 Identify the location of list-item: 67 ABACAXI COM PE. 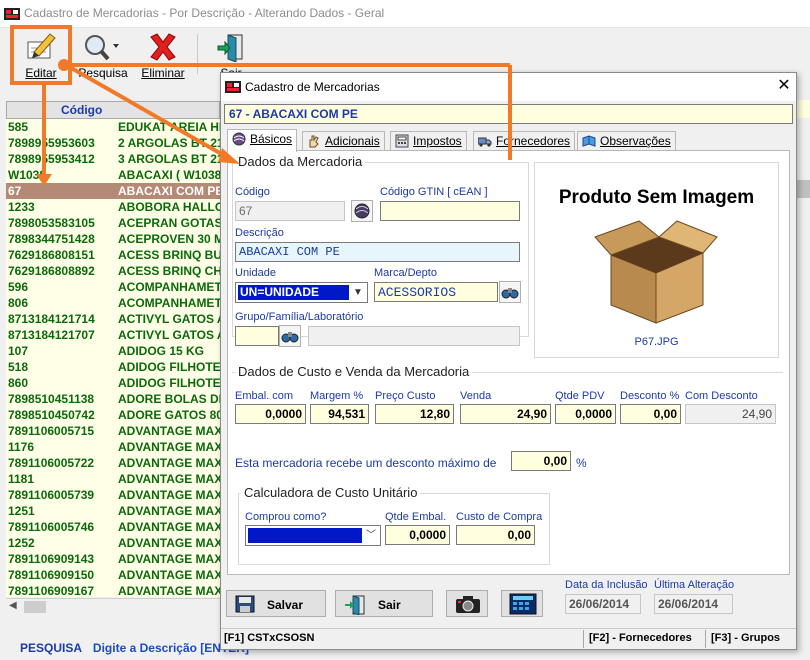
(113, 191).